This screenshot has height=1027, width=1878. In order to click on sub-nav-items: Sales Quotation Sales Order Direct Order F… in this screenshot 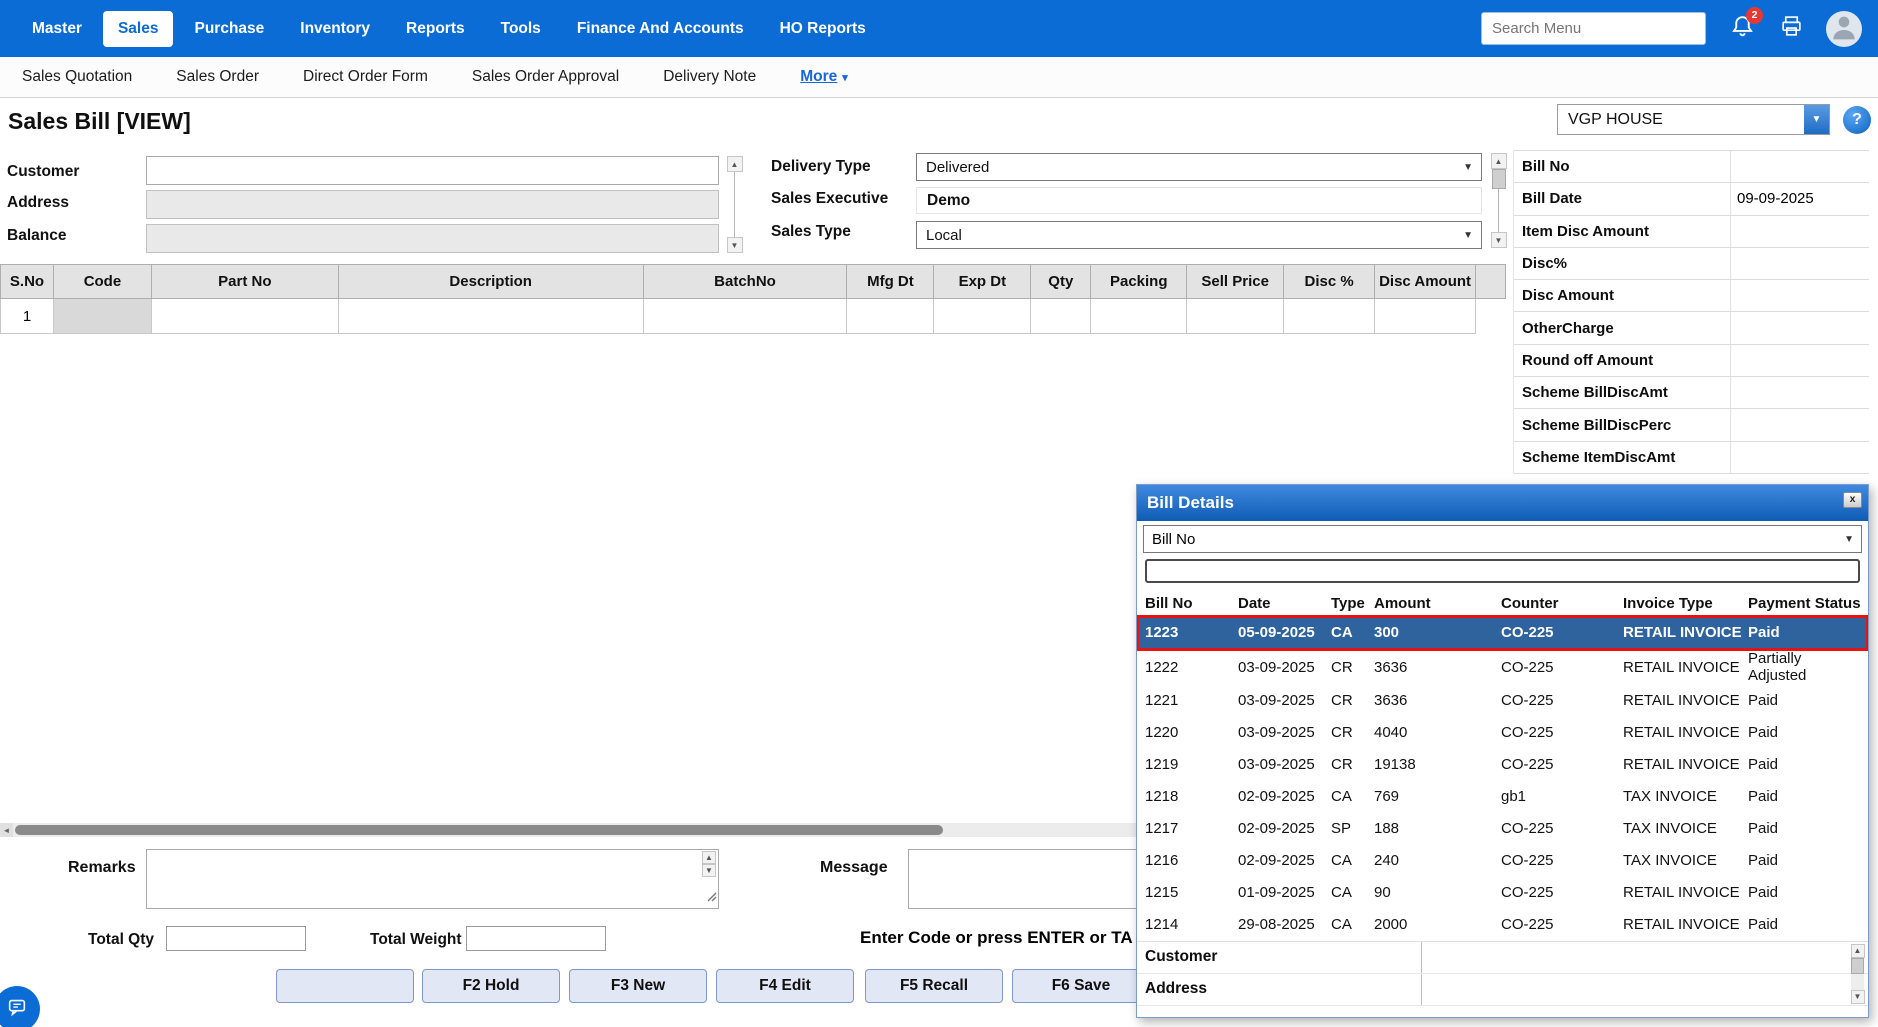, I will do `click(435, 77)`.